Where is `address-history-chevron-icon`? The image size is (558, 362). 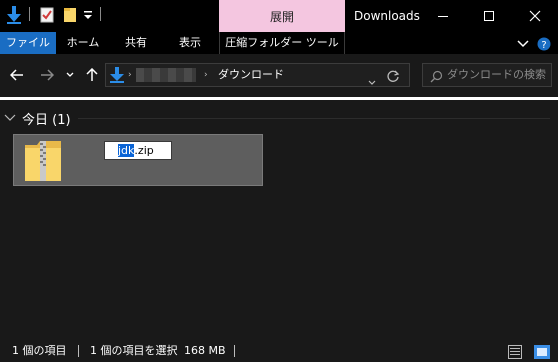 address-history-chevron-icon is located at coordinates (372, 80).